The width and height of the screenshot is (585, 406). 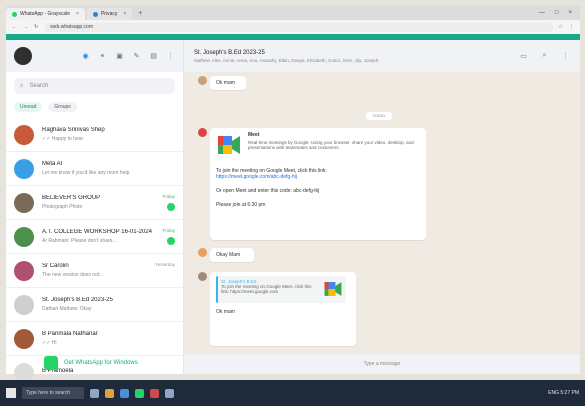 I want to click on meet-link: https://meet.google.com/abc-defg-hij, so click(x=318, y=177).